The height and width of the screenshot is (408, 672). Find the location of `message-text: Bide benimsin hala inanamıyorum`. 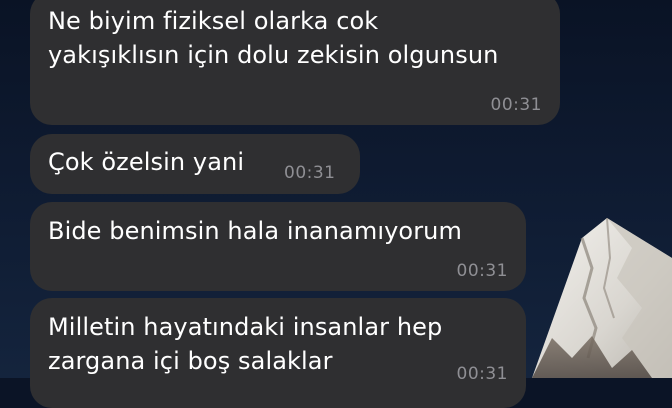

message-text: Bide benimsin hala inanamıyorum is located at coordinates (255, 231).